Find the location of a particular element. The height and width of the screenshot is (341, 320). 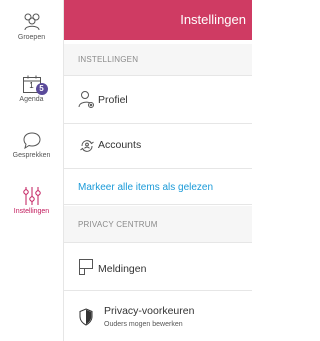

settings-item-profiel: Profiel is located at coordinates (158, 100).